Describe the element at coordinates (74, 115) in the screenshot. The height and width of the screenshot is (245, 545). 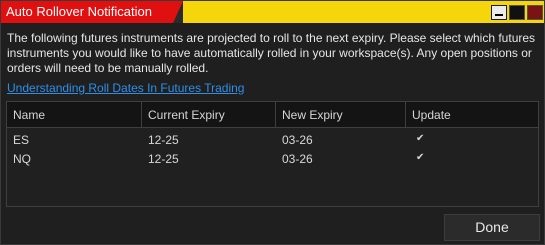
I see `column-header-name: Name` at that location.